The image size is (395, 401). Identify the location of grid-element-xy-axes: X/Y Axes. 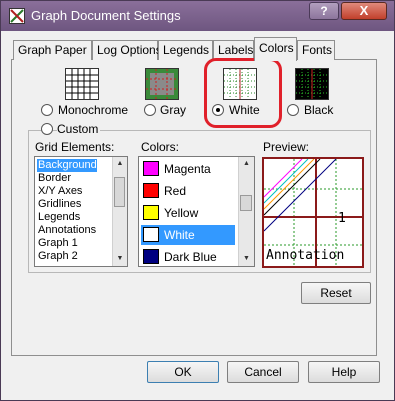
(59, 191).